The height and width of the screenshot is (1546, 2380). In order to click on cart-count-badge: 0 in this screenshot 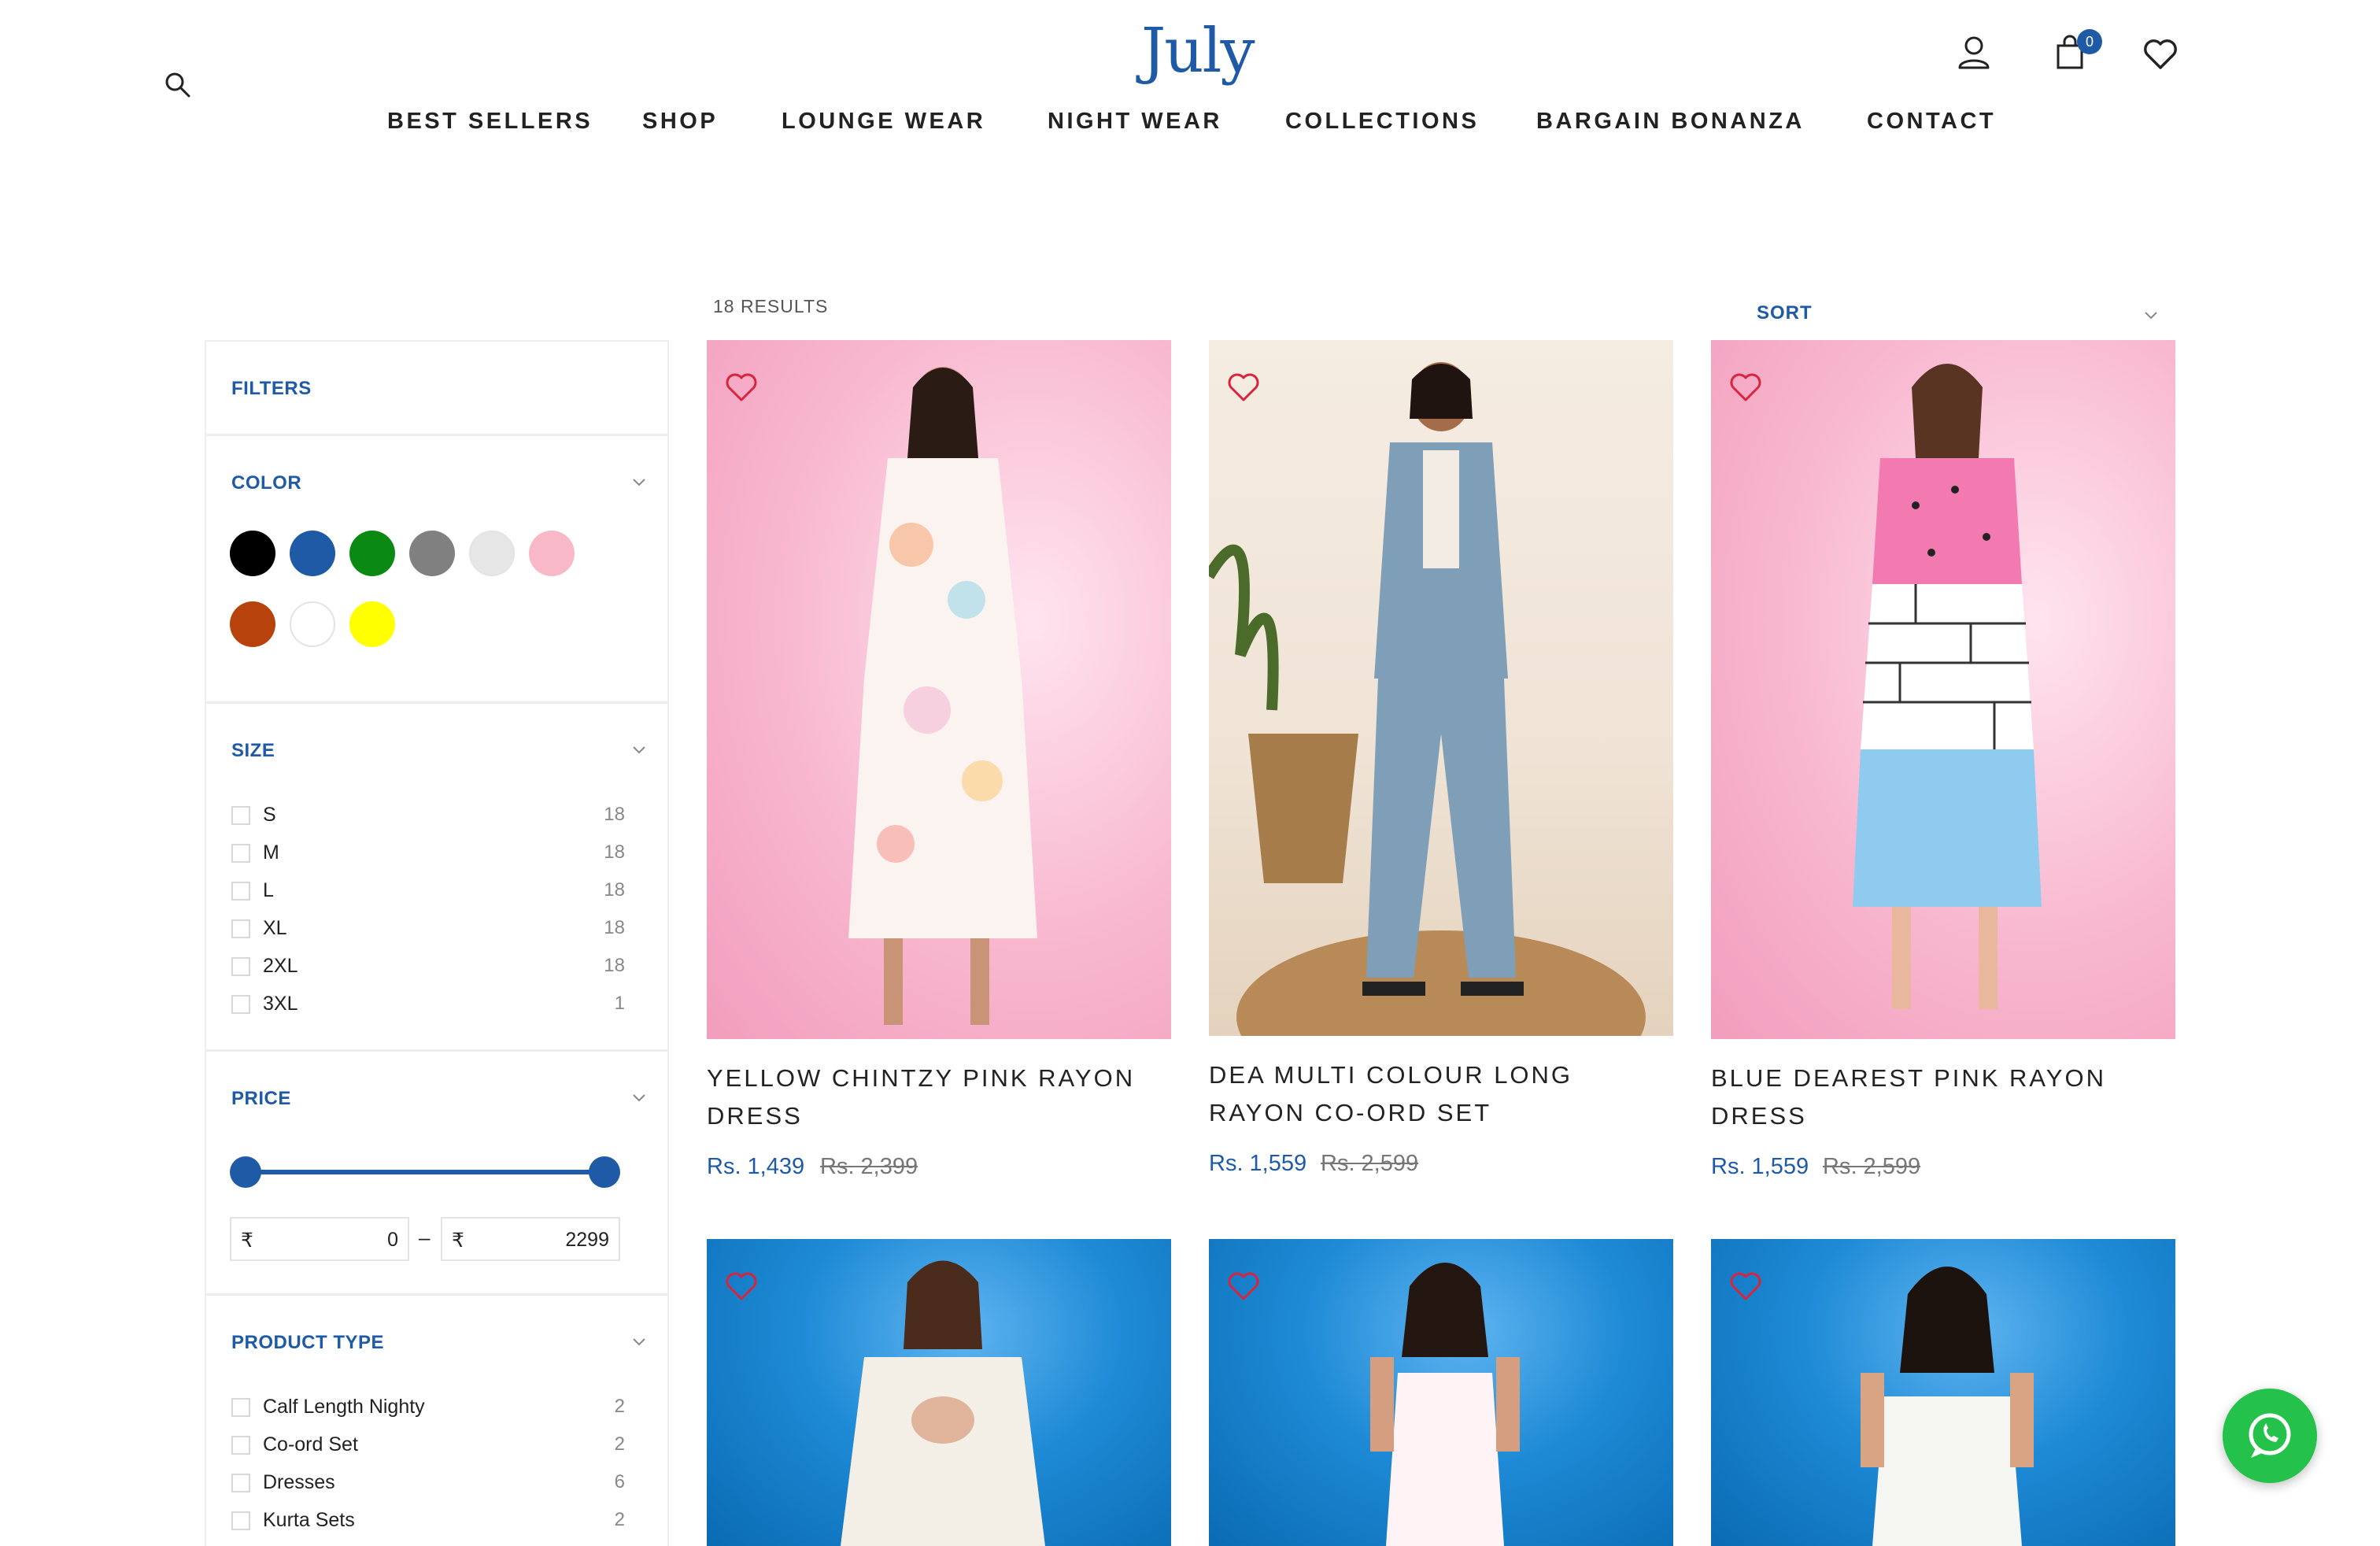, I will do `click(2089, 41)`.